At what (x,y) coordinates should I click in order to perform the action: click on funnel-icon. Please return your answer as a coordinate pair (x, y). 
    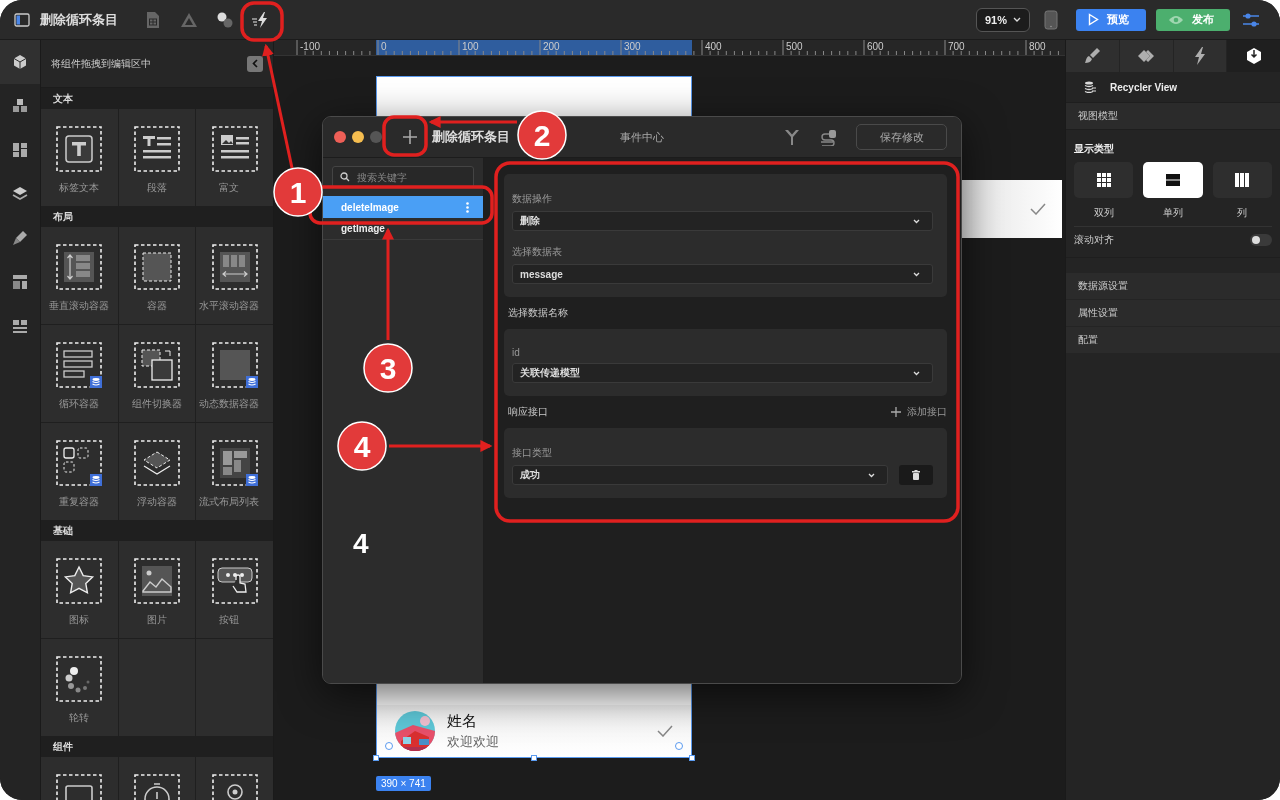
    Looking at the image, I should click on (792, 137).